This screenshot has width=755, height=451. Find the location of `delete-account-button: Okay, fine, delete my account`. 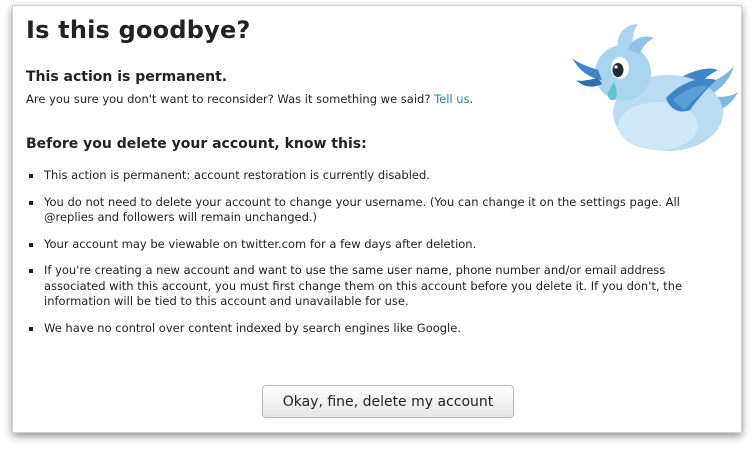

delete-account-button: Okay, fine, delete my account is located at coordinates (388, 401).